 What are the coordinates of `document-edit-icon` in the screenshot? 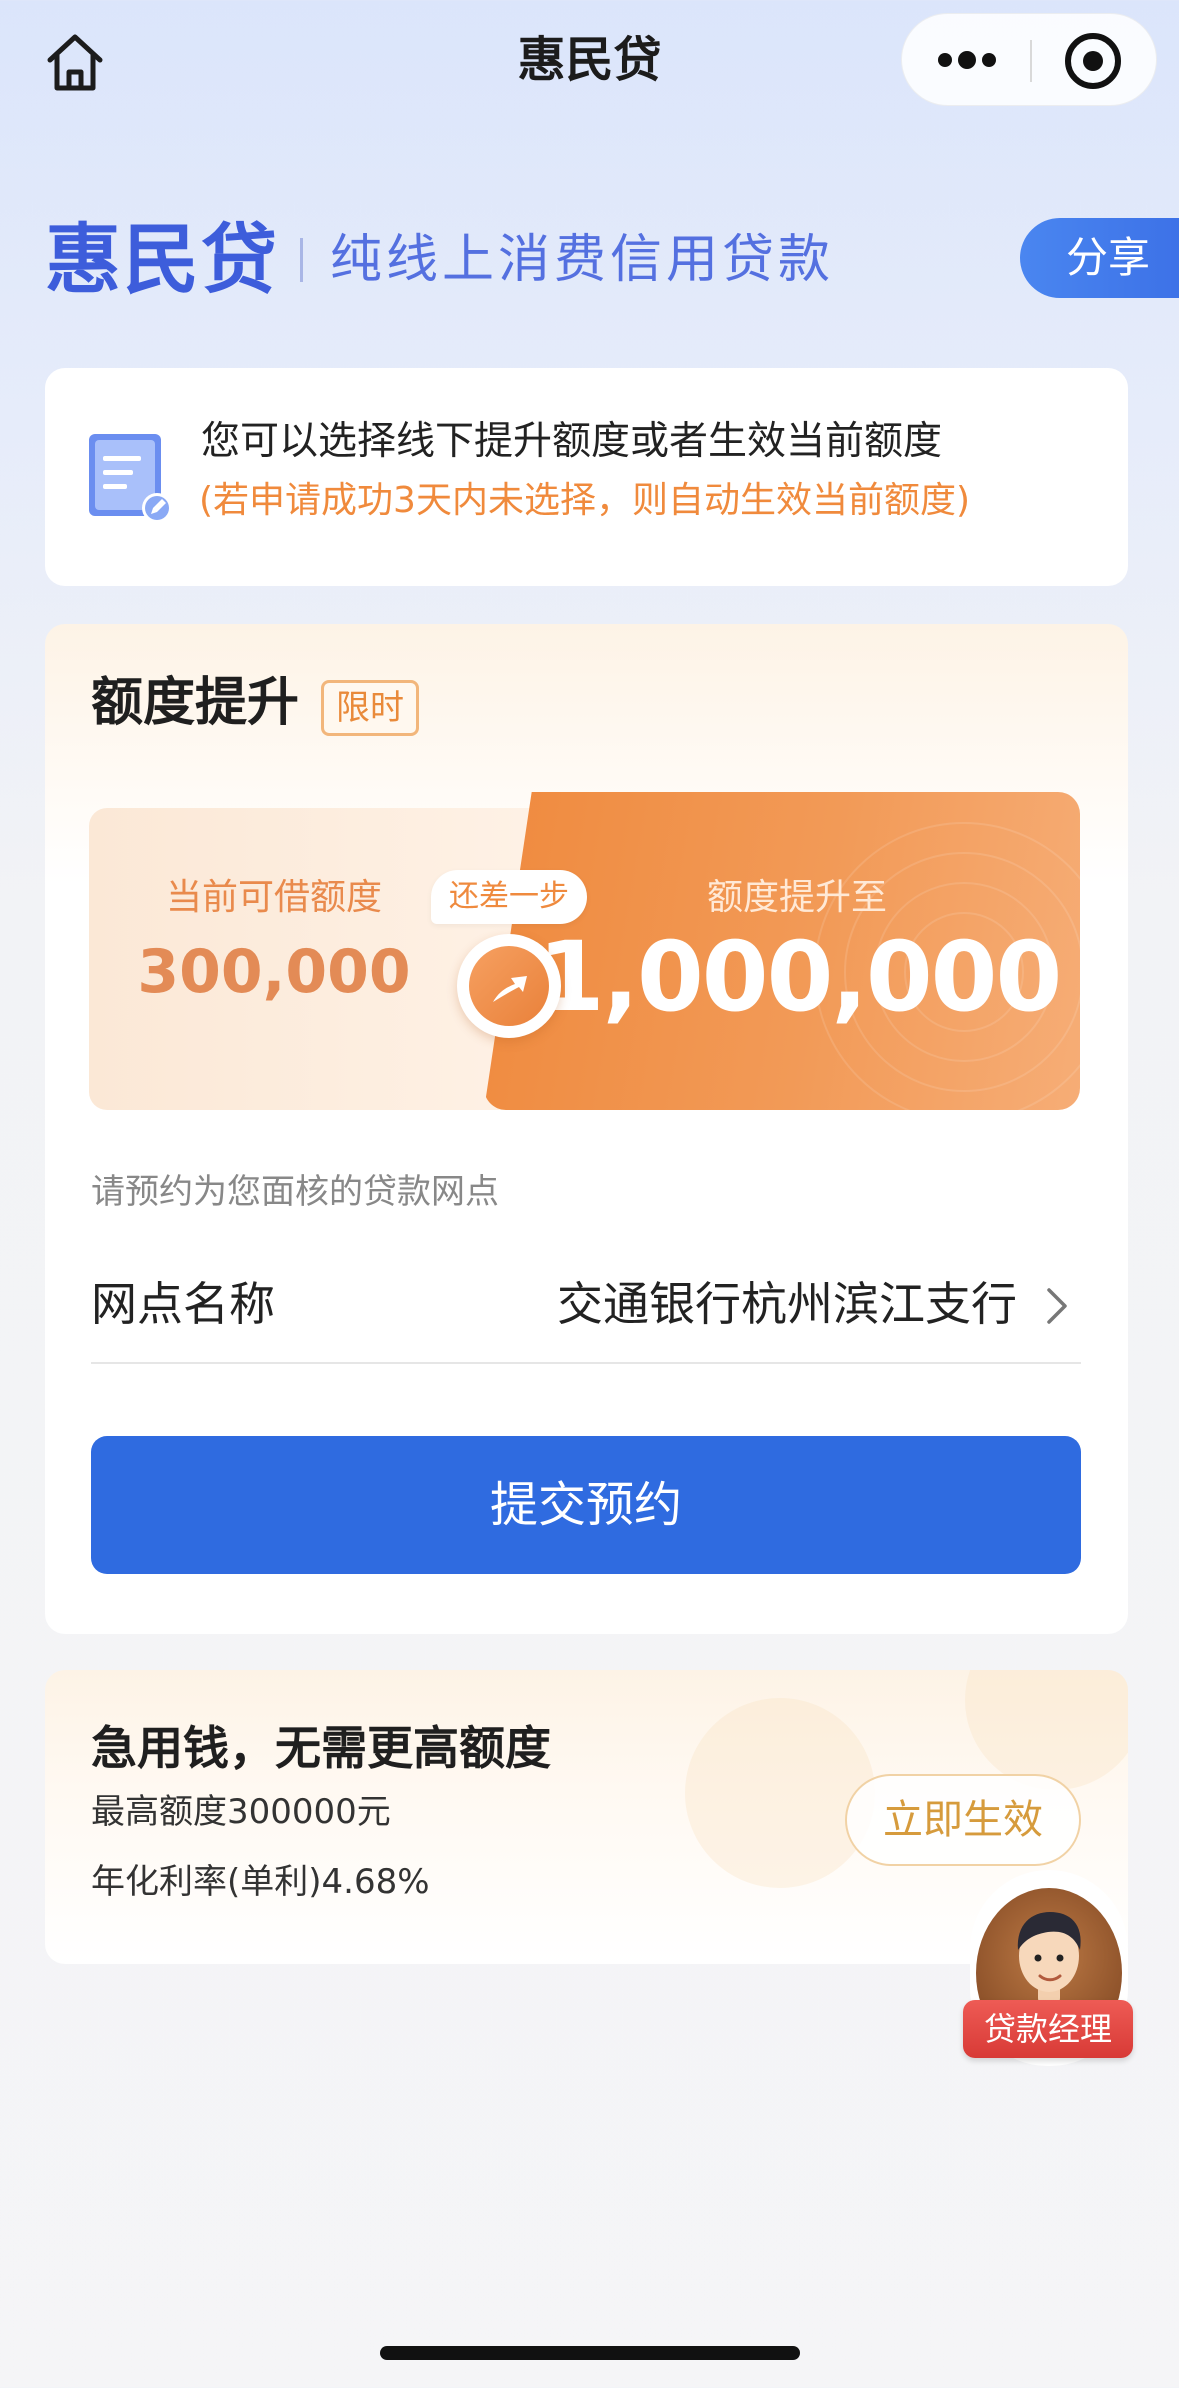 It's located at (130, 478).